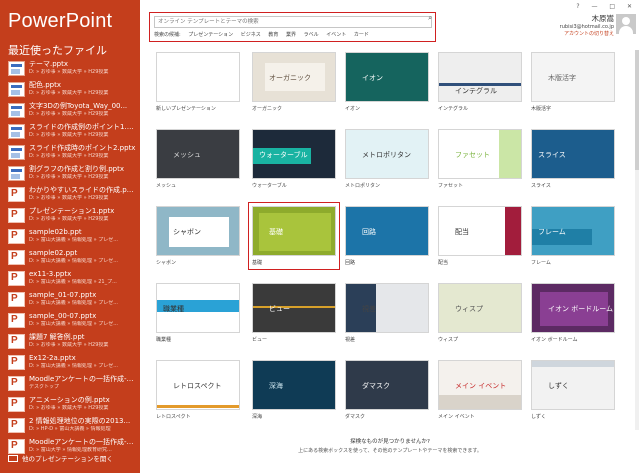 The width and height of the screenshot is (640, 473). Describe the element at coordinates (573, 390) in the screenshot. I see `template-tile: しずく しずく` at that location.